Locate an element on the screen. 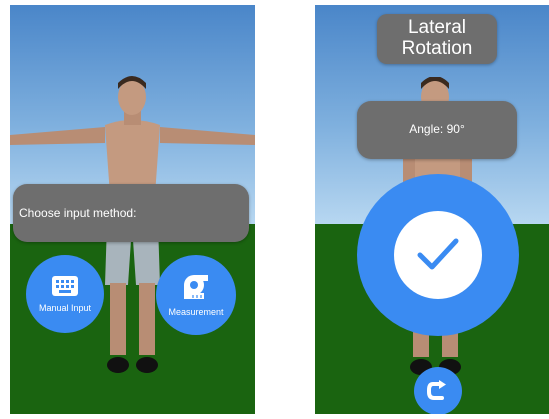  rotate-icon is located at coordinates (436, 390).